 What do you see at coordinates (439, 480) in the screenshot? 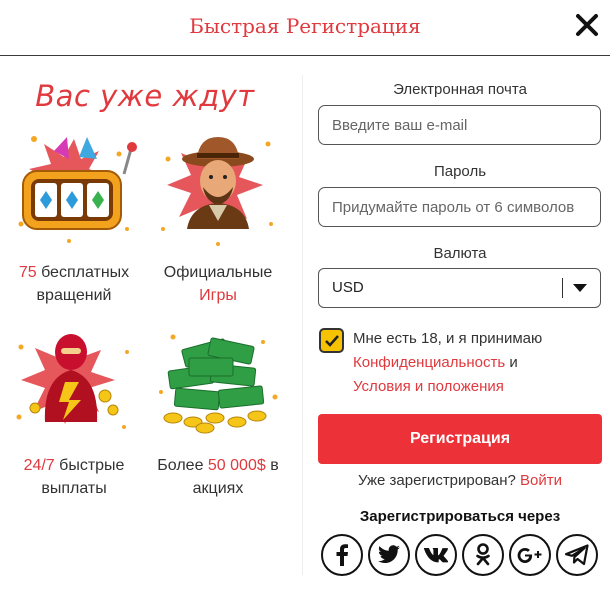
I see `already-text: Уже зарегистрирован?` at bounding box center [439, 480].